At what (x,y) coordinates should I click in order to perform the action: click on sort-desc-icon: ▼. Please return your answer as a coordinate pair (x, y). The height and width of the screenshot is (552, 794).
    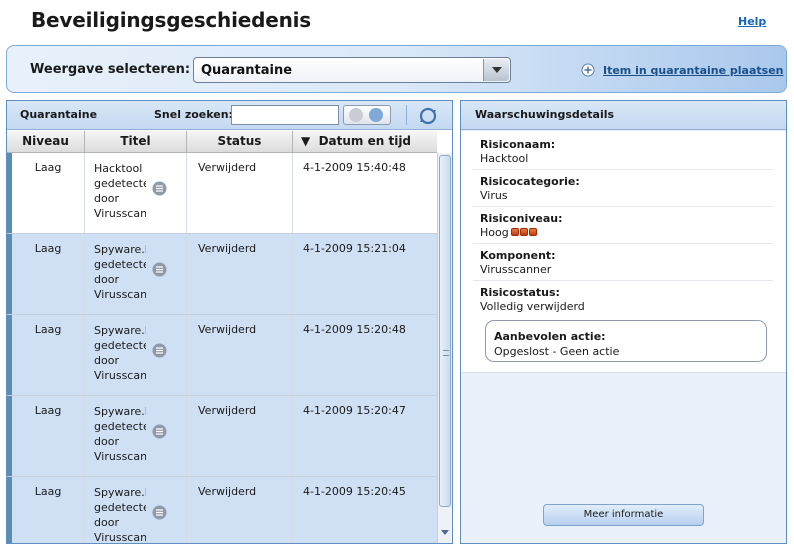
    Looking at the image, I should click on (306, 141).